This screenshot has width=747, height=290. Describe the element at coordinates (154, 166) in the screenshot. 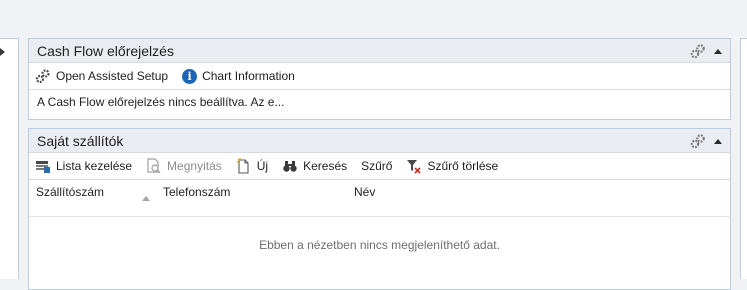

I see `view-document-icon` at that location.